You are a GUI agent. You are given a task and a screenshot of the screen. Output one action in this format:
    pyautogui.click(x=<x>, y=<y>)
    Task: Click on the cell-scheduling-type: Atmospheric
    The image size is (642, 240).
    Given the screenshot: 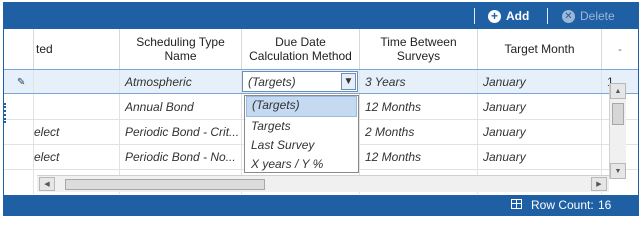 What is the action you would take?
    pyautogui.click(x=181, y=81)
    